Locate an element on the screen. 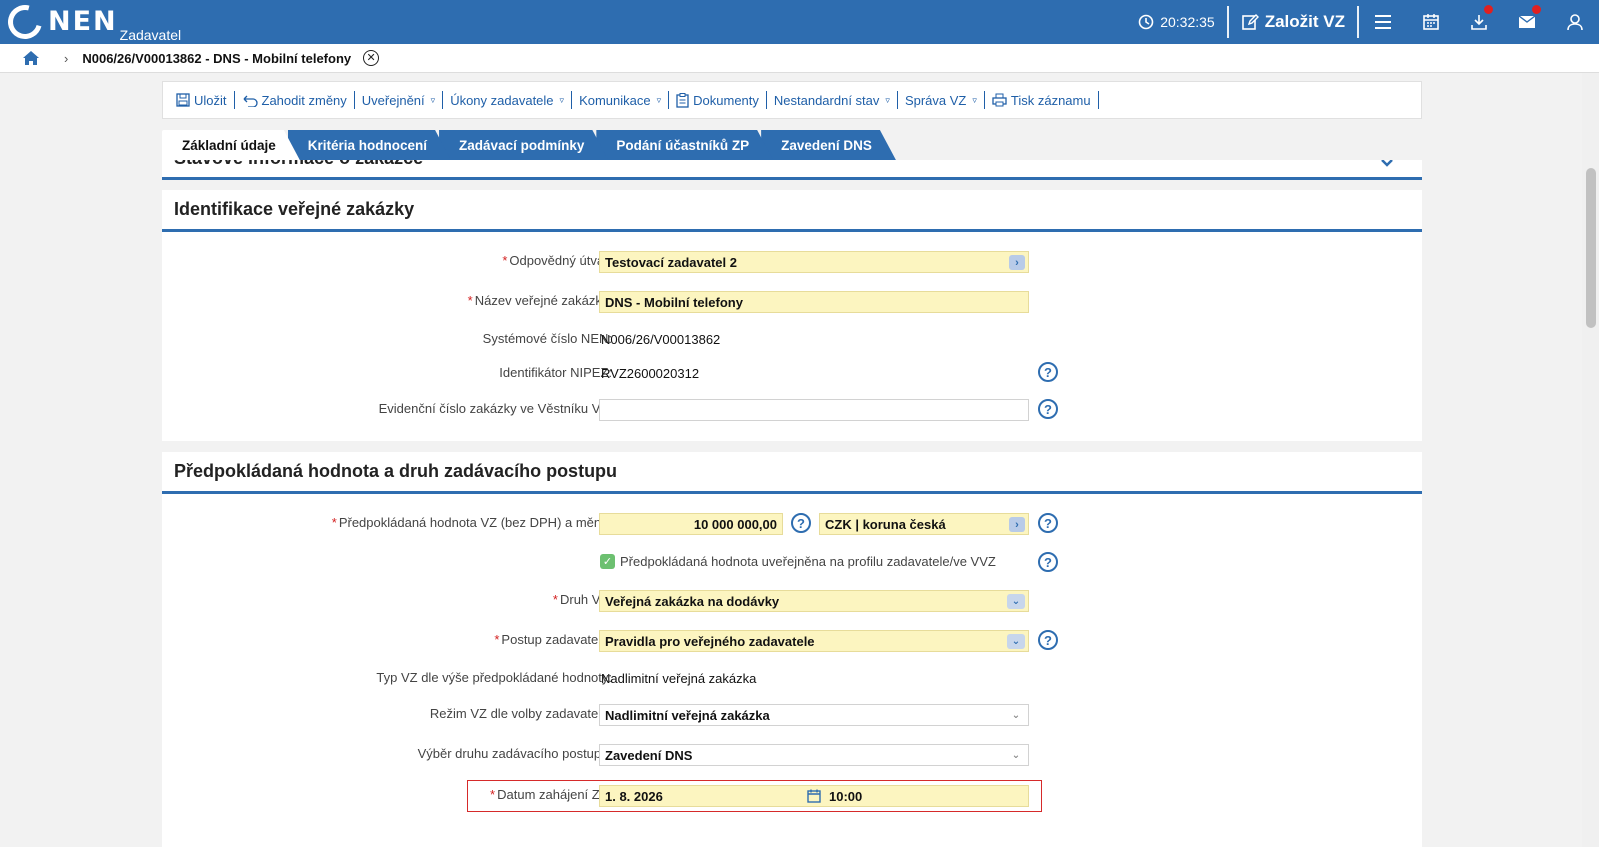  mail-icon is located at coordinates (1527, 21).